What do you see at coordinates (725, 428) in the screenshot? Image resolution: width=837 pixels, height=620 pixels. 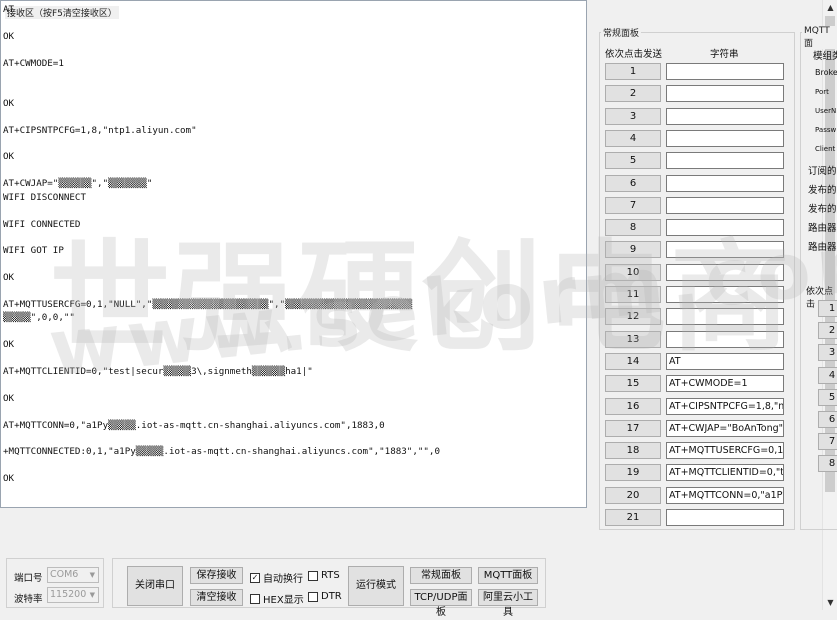 I see `send-row-string-input: AT+CWJAP="BoAnTong",` at bounding box center [725, 428].